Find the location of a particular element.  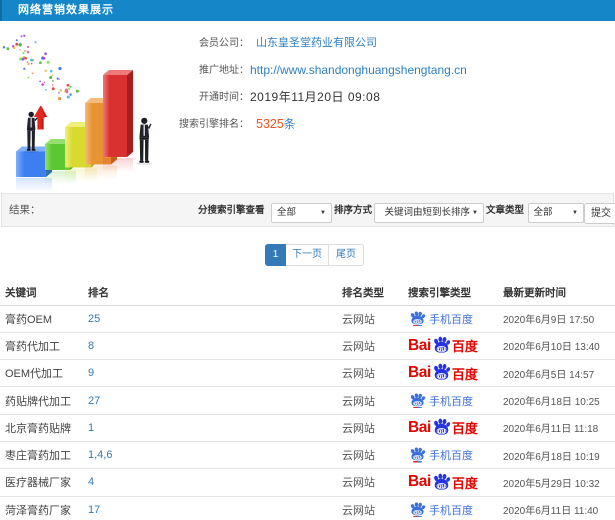

submit-button: 提交 is located at coordinates (599, 213).